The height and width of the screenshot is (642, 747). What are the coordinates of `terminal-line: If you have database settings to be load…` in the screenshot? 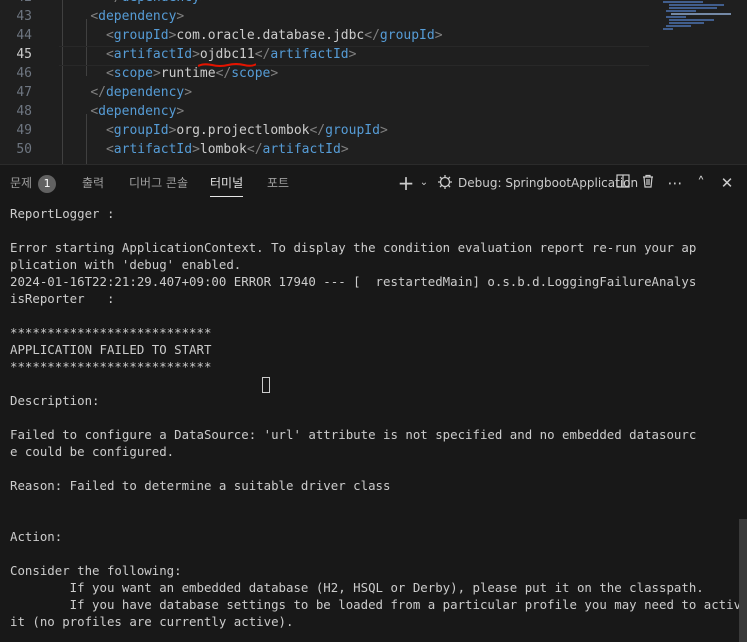 It's located at (378, 604).